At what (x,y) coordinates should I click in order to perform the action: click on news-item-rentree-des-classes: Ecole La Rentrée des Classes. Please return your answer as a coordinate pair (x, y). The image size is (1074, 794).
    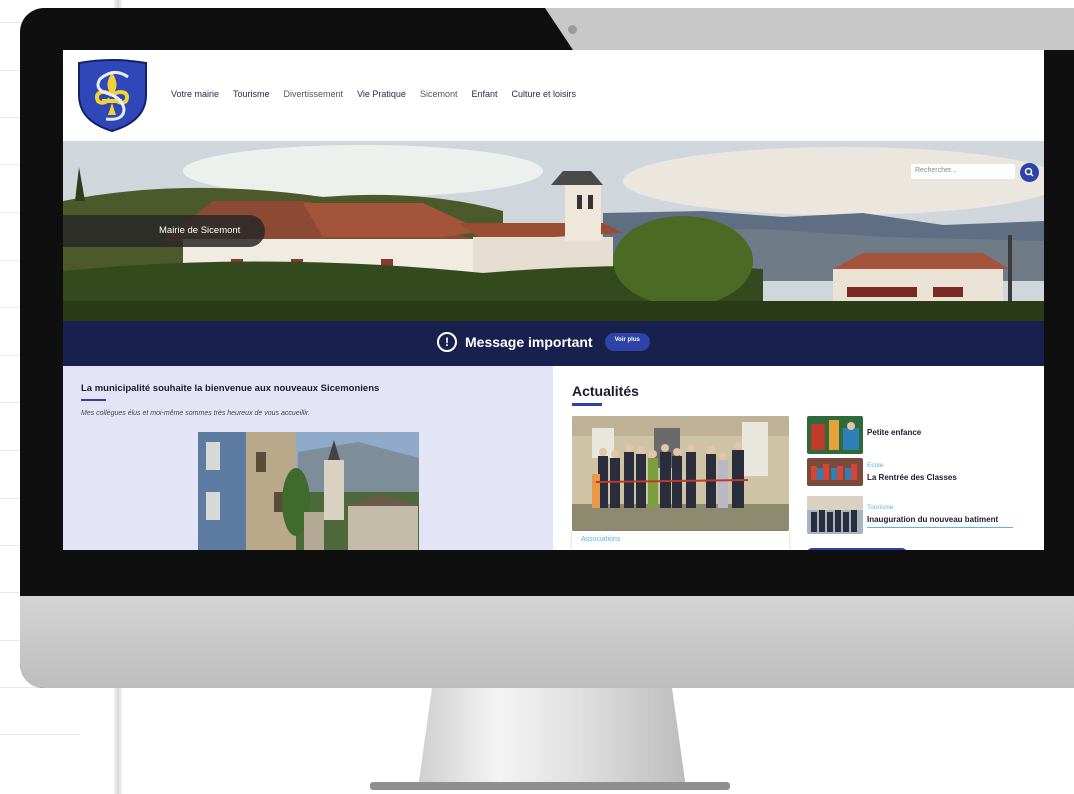
    Looking at the image, I should click on (917, 478).